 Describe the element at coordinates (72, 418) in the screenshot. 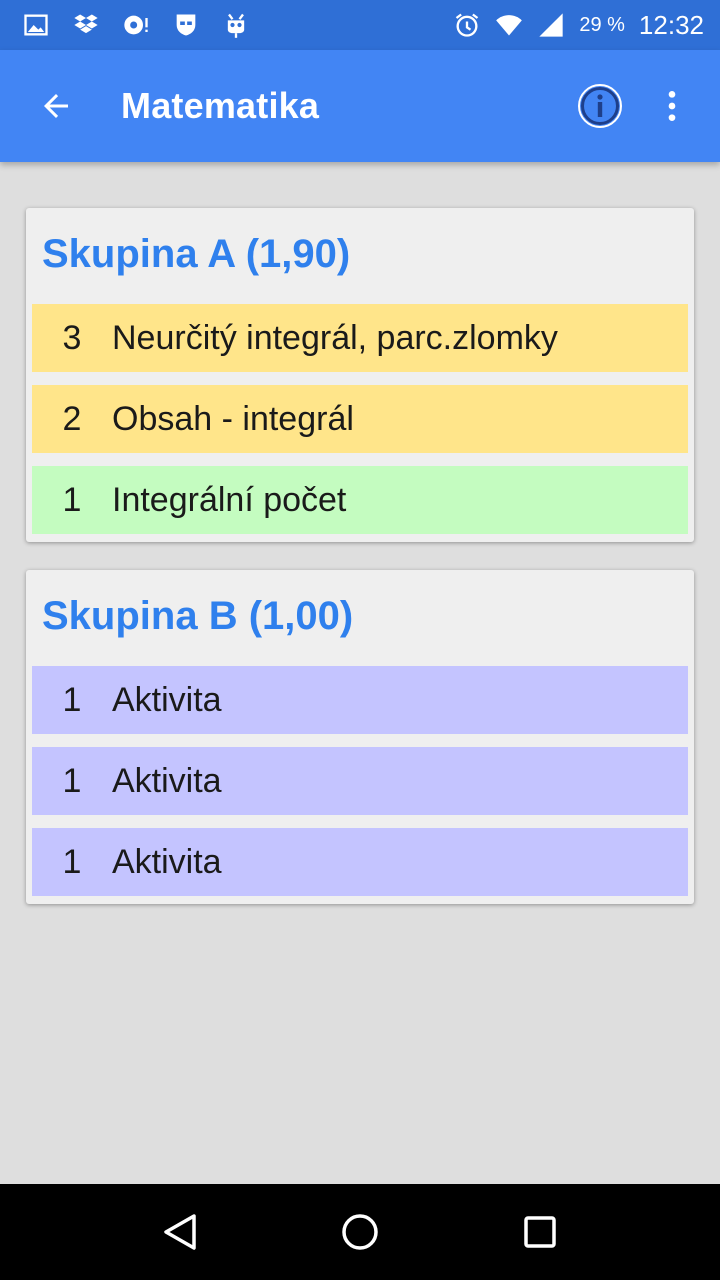

I see `grade-value: 2` at that location.